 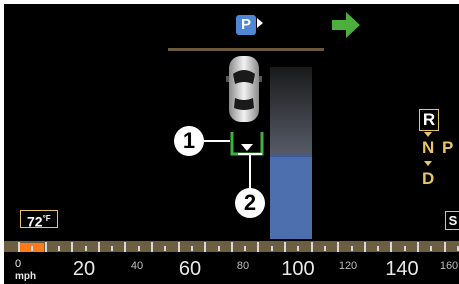 What do you see at coordinates (46, 218) in the screenshot?
I see `temperature-unit: °F` at bounding box center [46, 218].